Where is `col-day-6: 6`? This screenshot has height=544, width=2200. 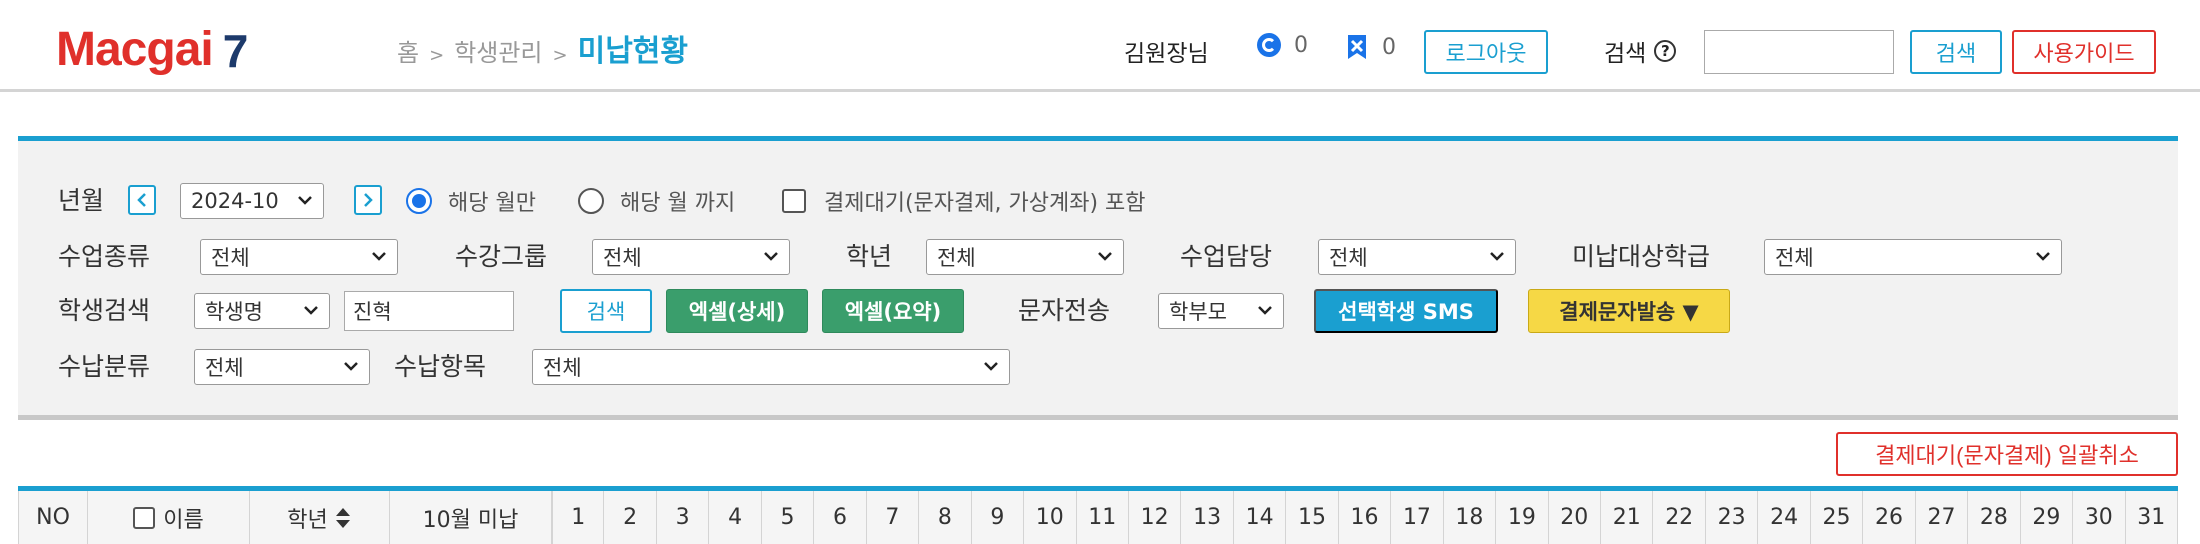 col-day-6: 6 is located at coordinates (840, 517).